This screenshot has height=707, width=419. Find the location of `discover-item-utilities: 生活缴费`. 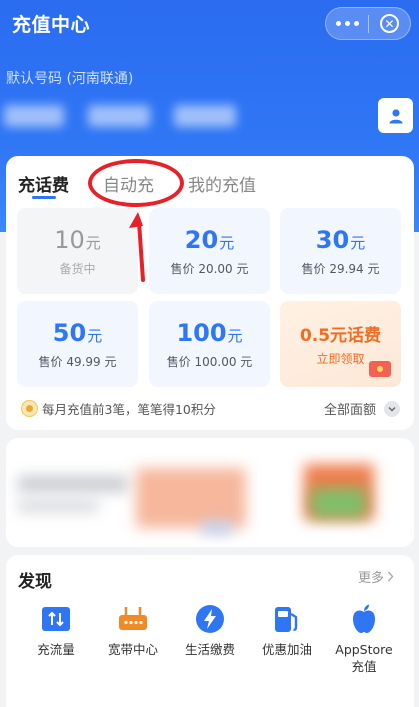

discover-item-utilities: 生活缴费 is located at coordinates (210, 630).